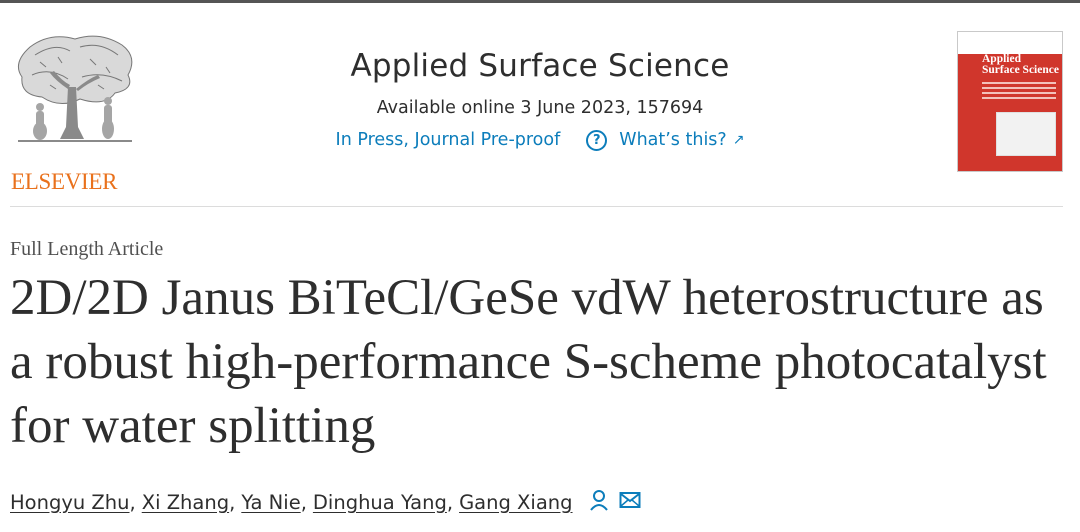  I want to click on journal-title: Applied Surface Science, so click(540, 66).